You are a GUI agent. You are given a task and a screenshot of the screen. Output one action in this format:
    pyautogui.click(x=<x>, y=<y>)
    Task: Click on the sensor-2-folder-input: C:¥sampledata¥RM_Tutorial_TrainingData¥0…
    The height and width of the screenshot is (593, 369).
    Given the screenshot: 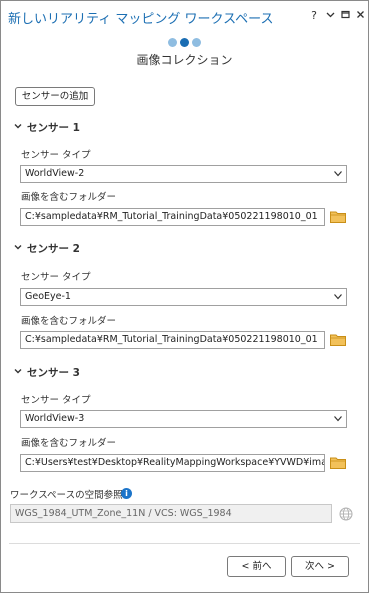 What is the action you would take?
    pyautogui.click(x=172, y=340)
    